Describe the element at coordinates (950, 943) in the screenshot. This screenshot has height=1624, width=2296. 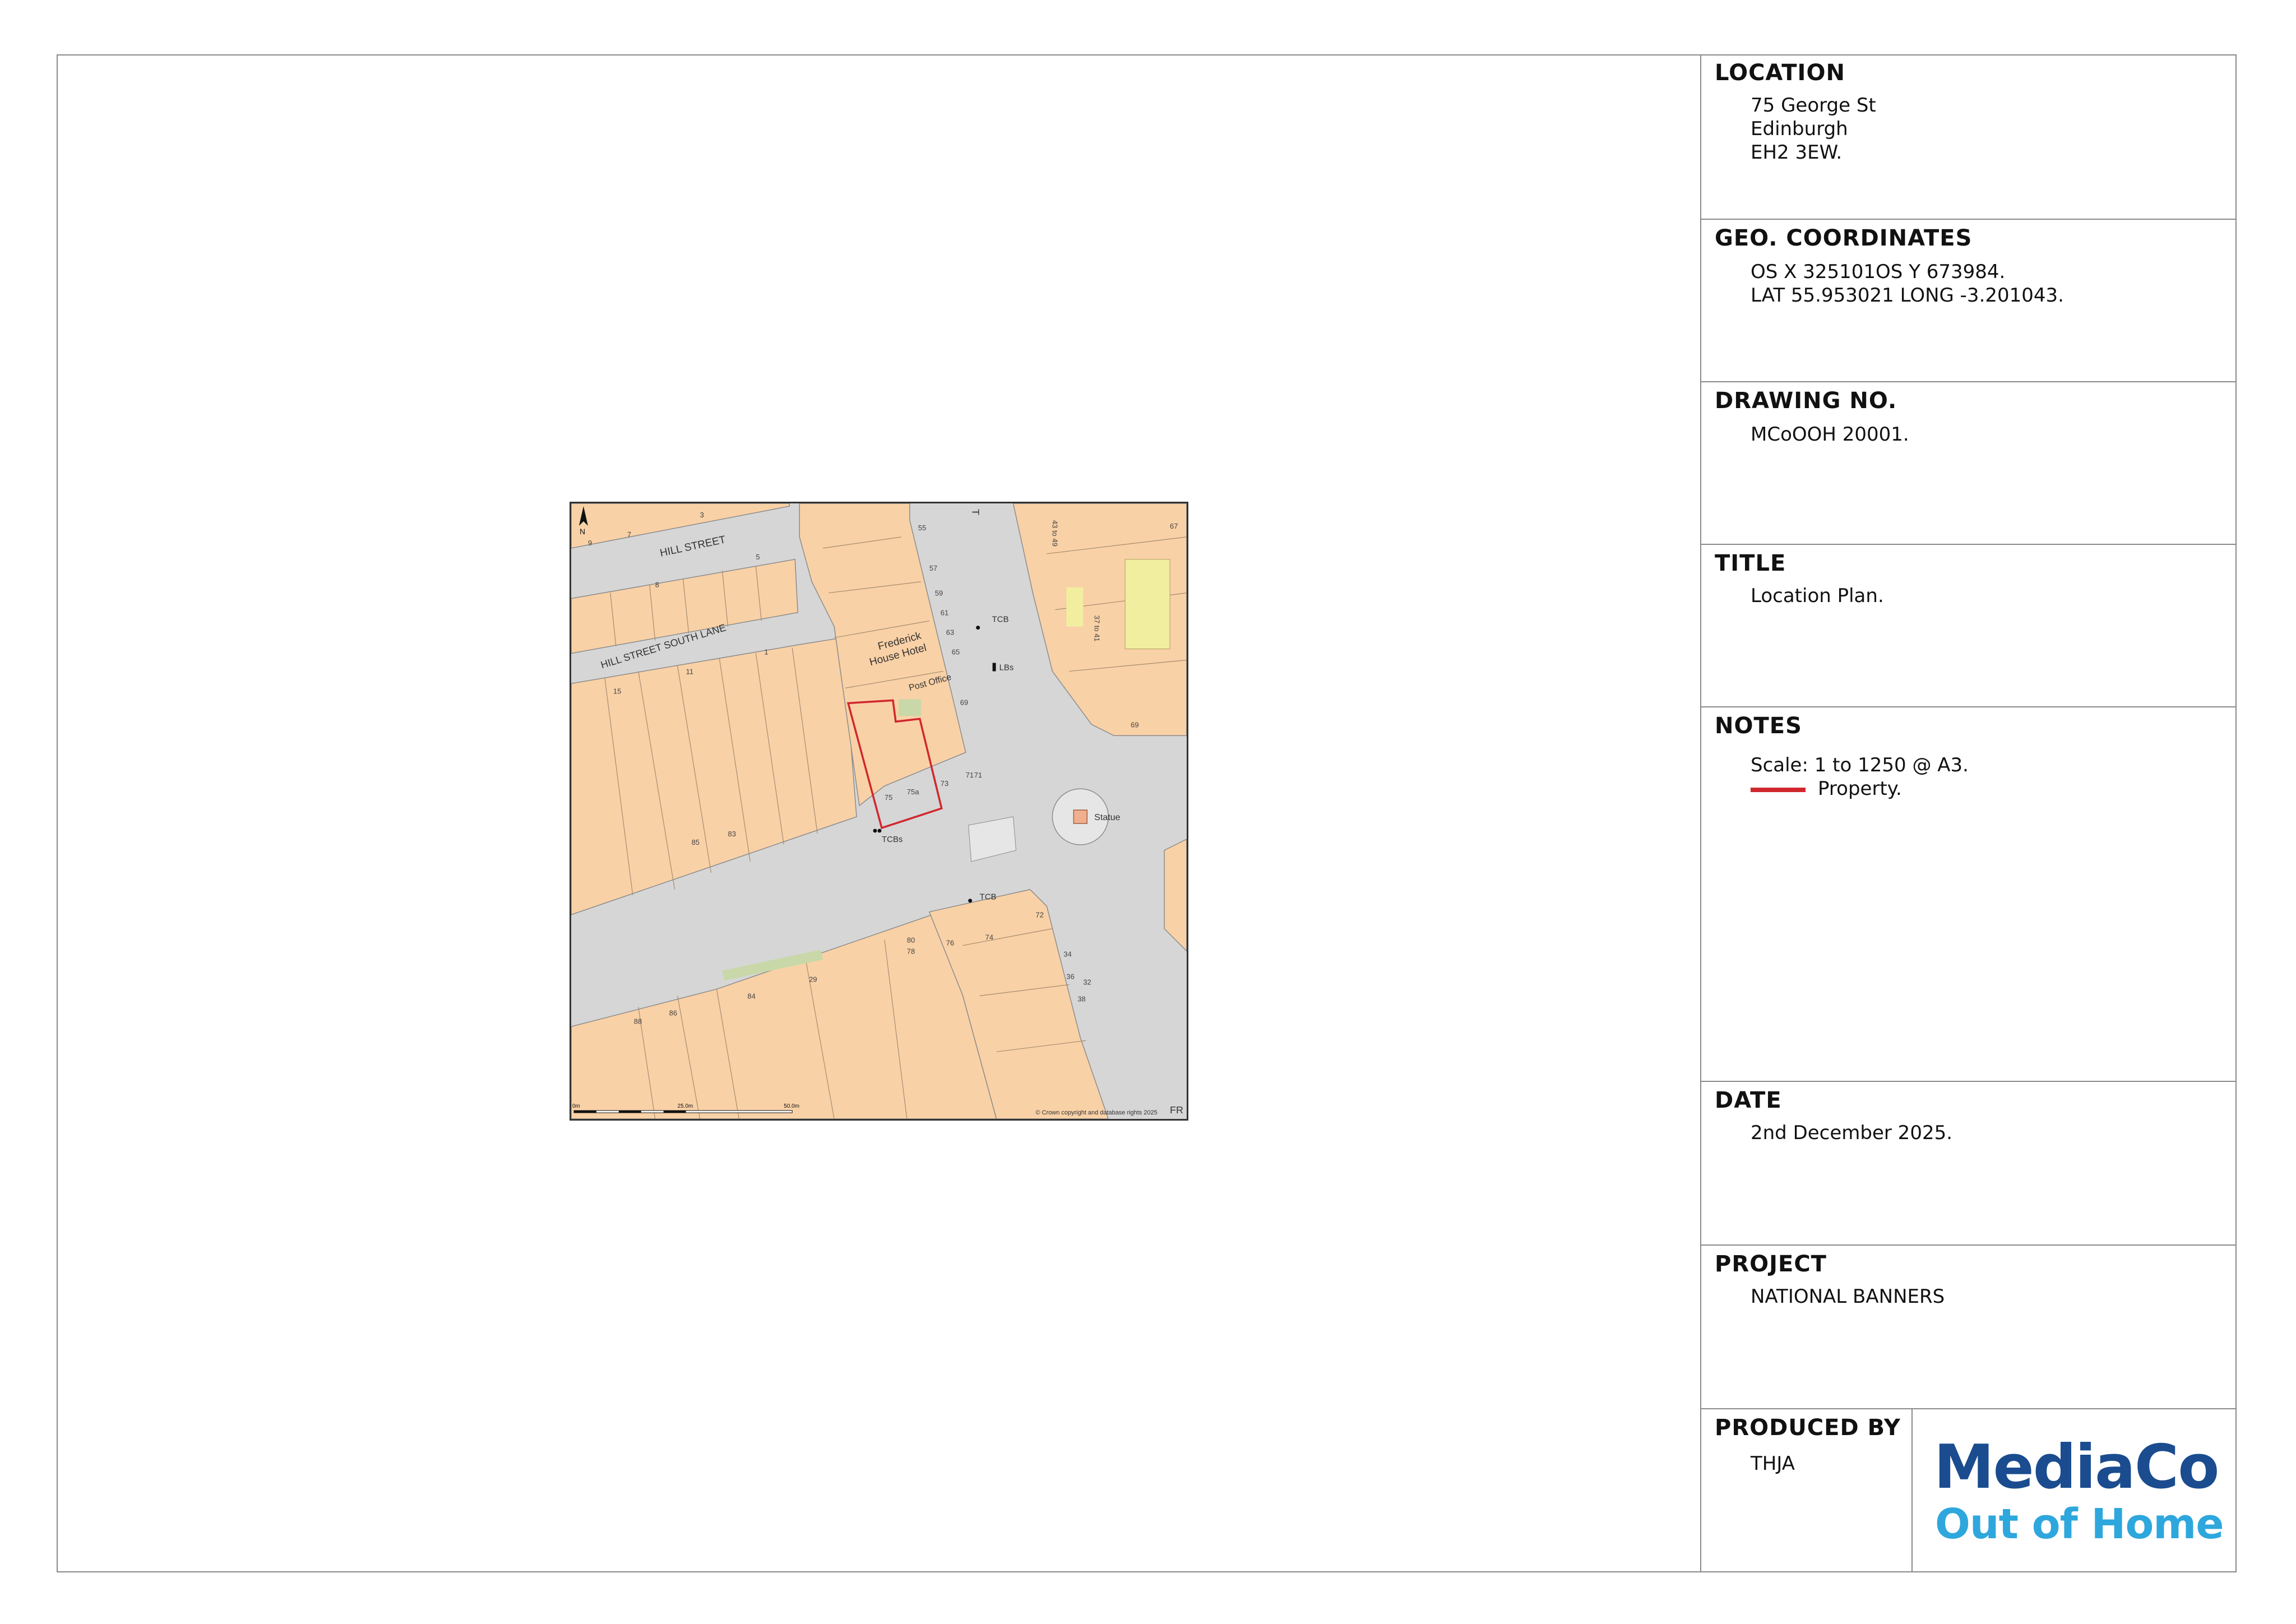
I see `number-76: 76` at that location.